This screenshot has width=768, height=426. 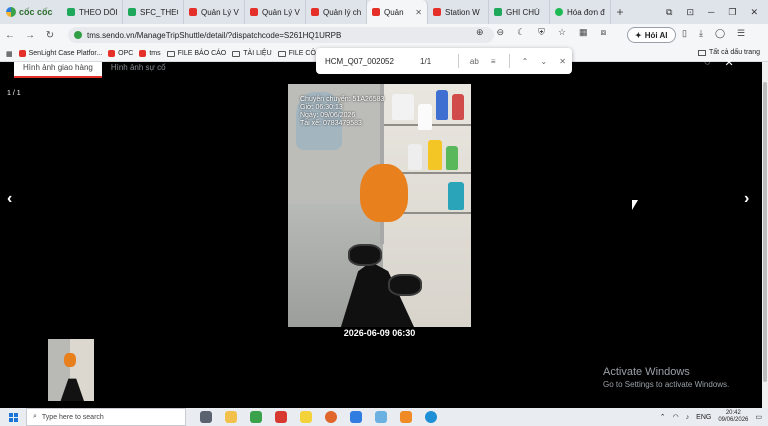 I want to click on ask-ai-label: Hỏi AI, so click(x=656, y=35).